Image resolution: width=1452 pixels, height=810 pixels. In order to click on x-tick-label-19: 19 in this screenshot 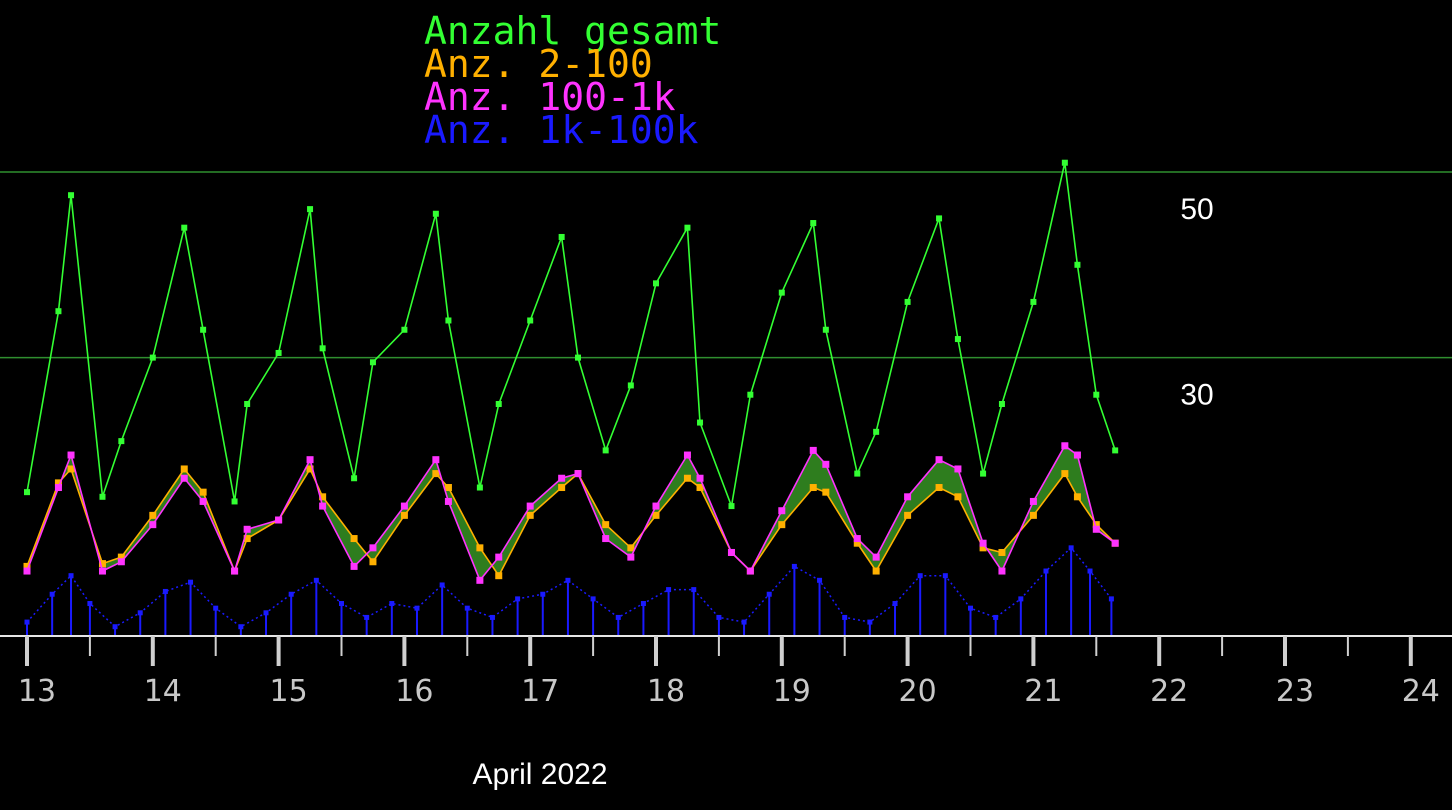, I will do `click(792, 691)`.